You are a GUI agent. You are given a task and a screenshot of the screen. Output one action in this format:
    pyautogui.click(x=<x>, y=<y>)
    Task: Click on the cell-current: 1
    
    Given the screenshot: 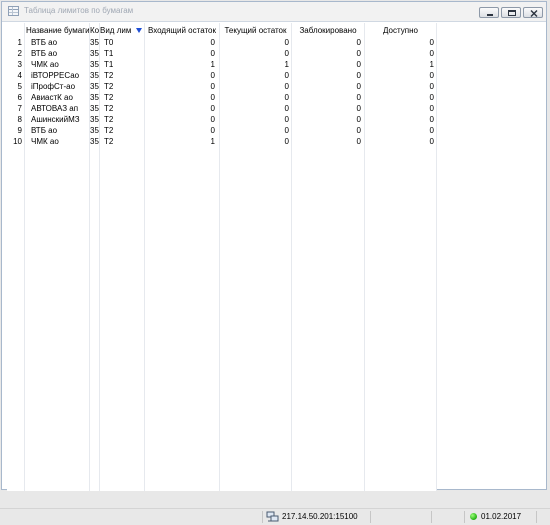 What is the action you would take?
    pyautogui.click(x=254, y=64)
    